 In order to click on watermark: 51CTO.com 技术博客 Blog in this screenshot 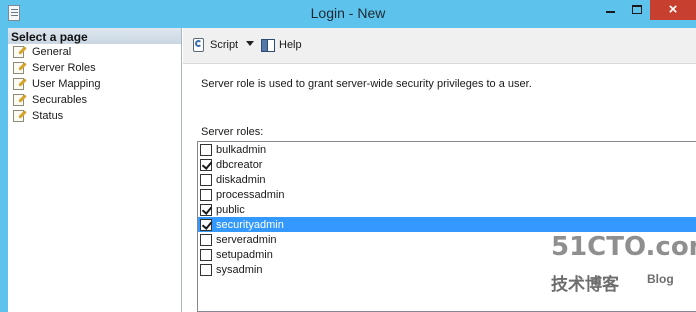, I will do `click(623, 265)`.